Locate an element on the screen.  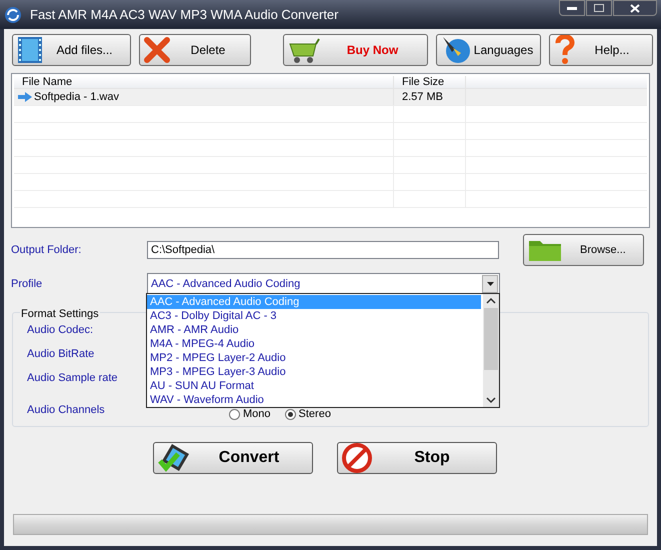
film-check-icon is located at coordinates (174, 458).